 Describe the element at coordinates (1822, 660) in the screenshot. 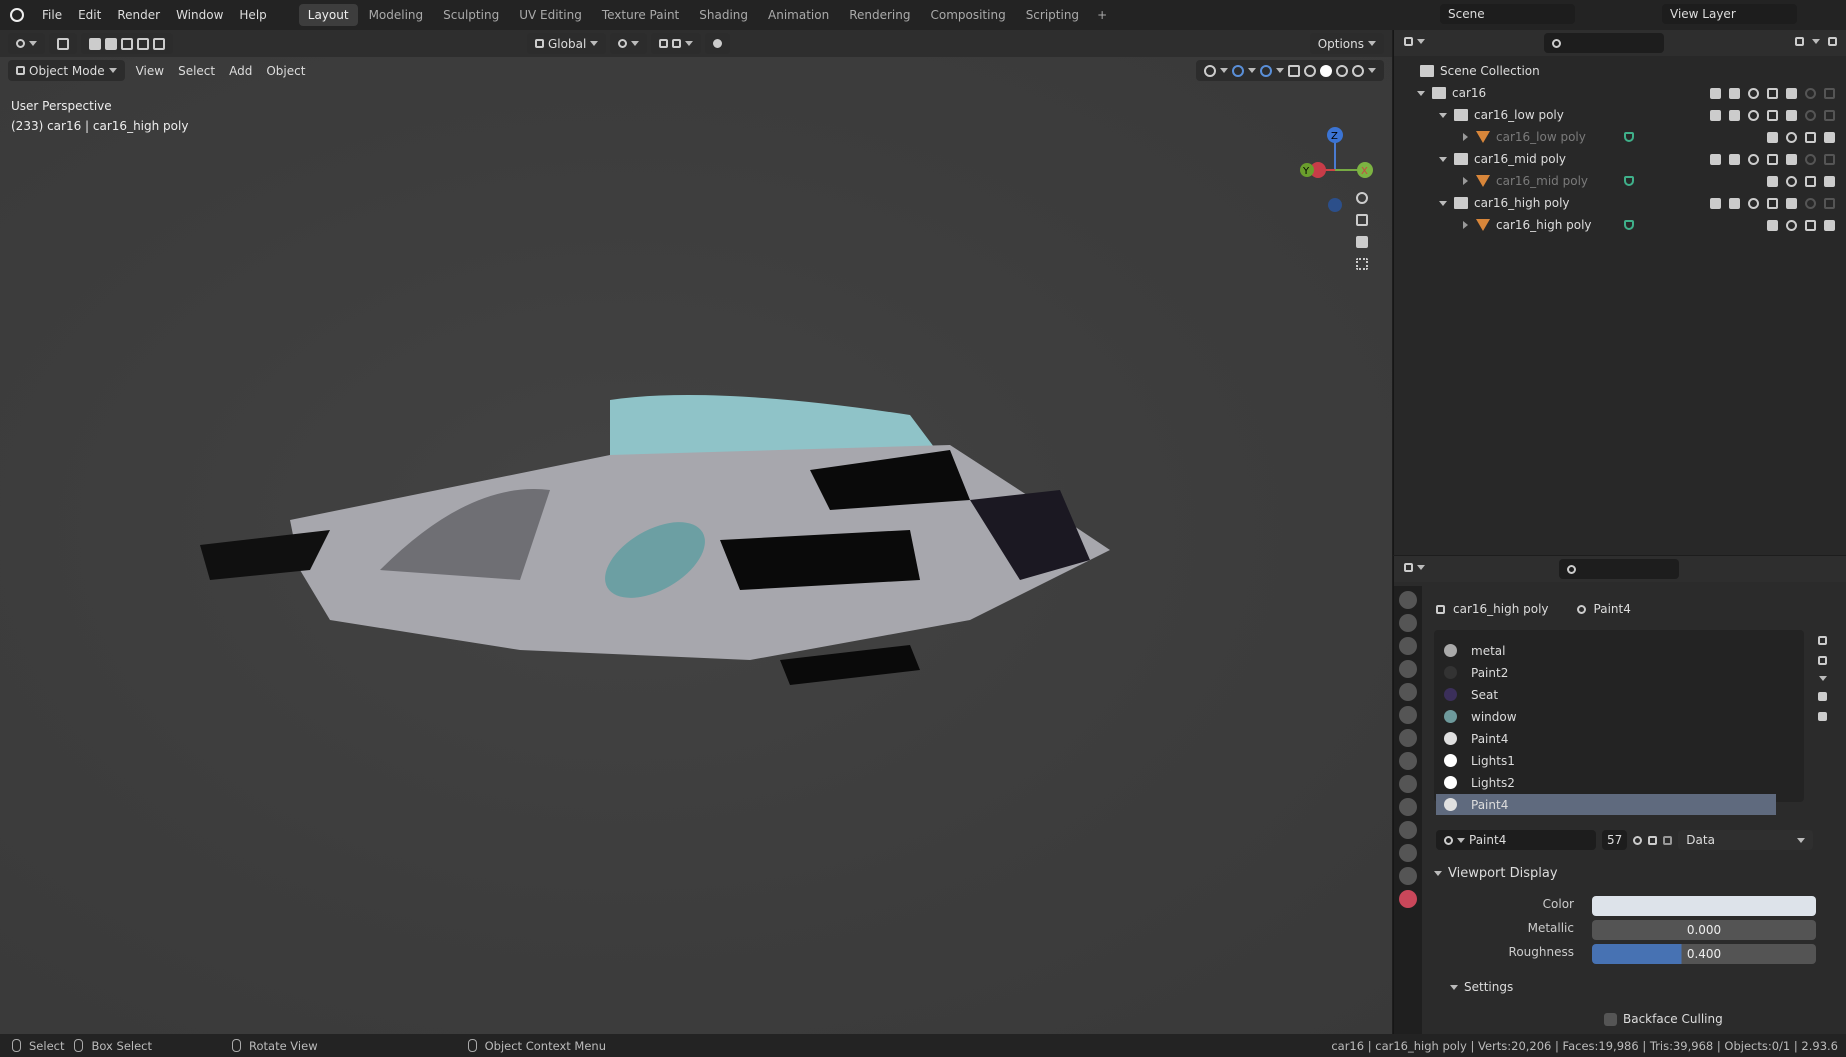

I see `remove-slot-button` at that location.